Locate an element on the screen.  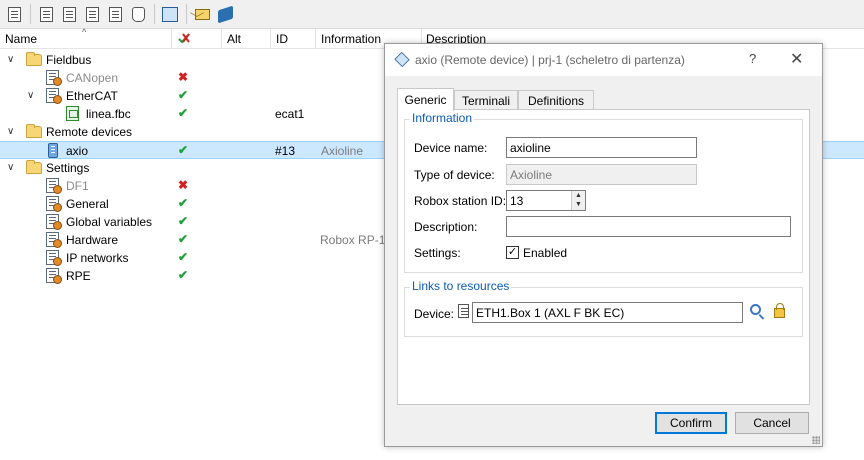
tree-icon is located at coordinates (170, 14).